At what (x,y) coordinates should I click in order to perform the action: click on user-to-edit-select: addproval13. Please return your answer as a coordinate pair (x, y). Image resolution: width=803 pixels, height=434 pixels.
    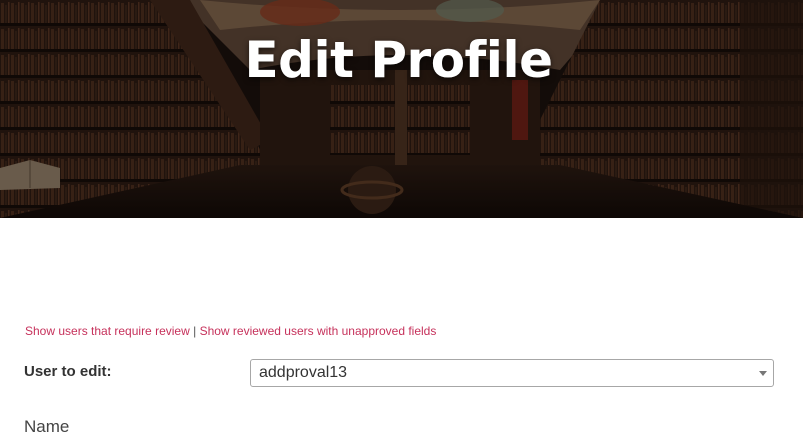
    Looking at the image, I should click on (512, 373).